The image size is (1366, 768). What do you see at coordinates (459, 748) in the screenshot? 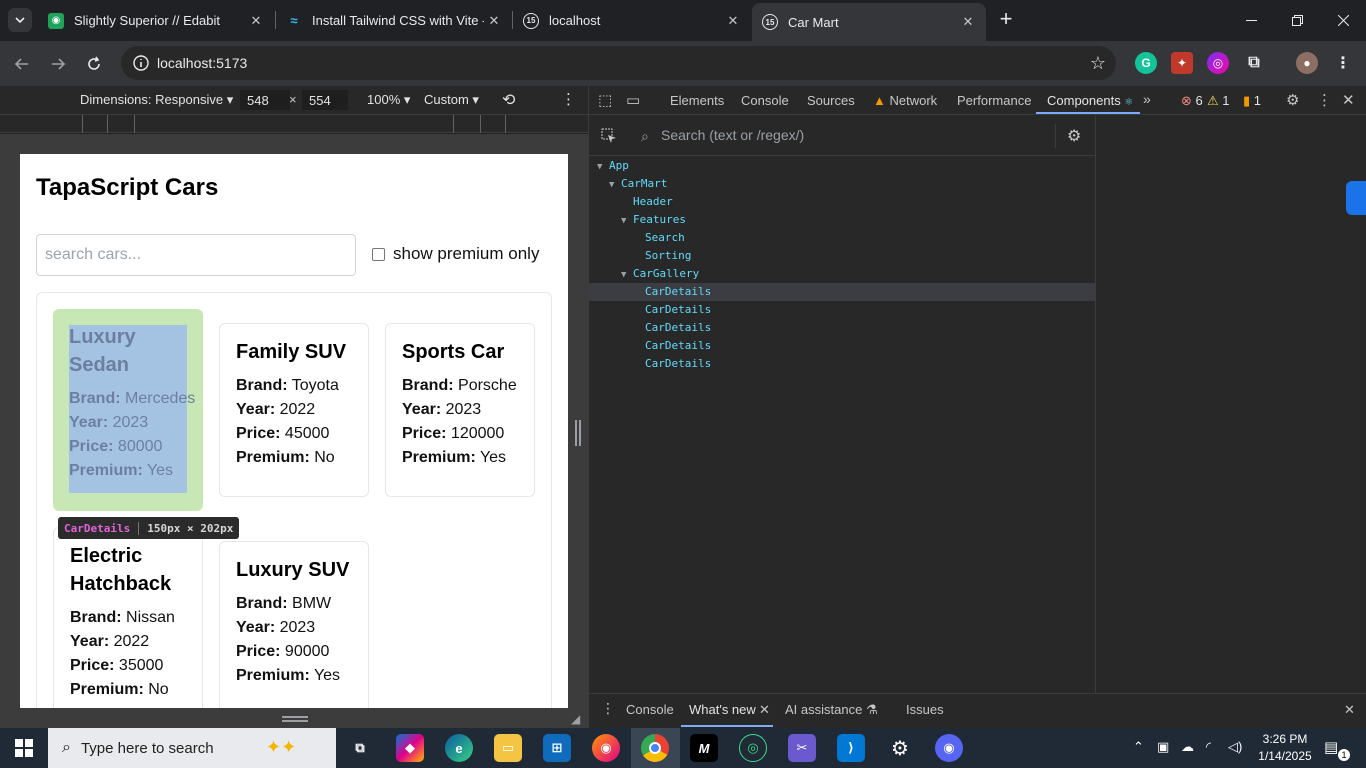
I see `edge-icon: e` at bounding box center [459, 748].